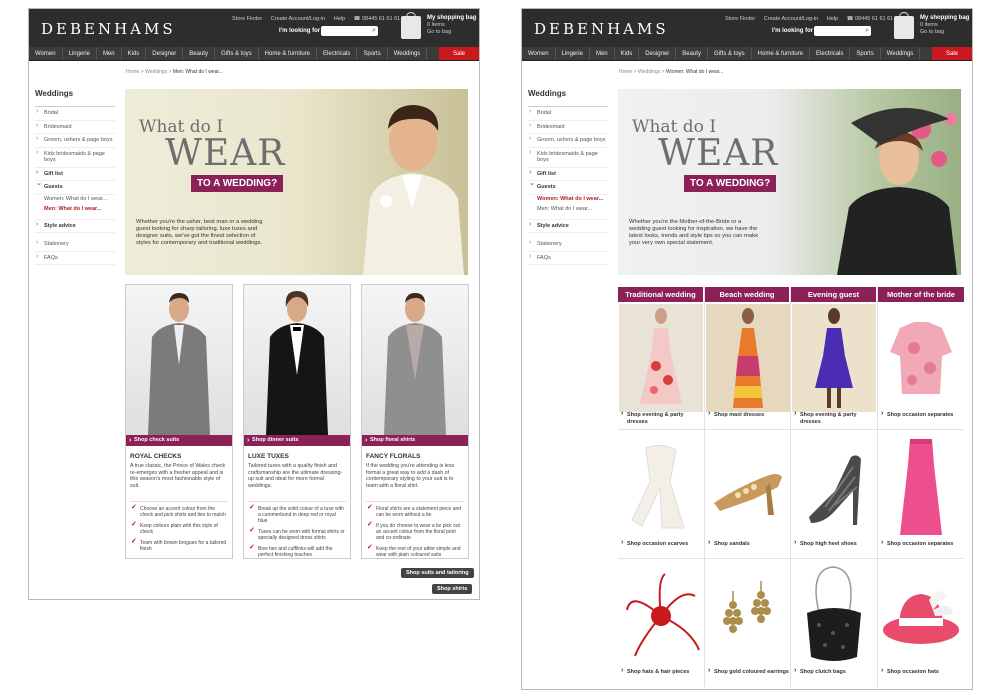 The height and width of the screenshot is (700, 1000). I want to click on product-tile: Shop high heel shoes, so click(834, 497).